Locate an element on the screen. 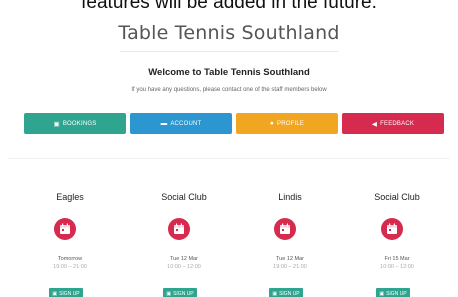  account-button: ▬ ACCOUNT is located at coordinates (181, 123).